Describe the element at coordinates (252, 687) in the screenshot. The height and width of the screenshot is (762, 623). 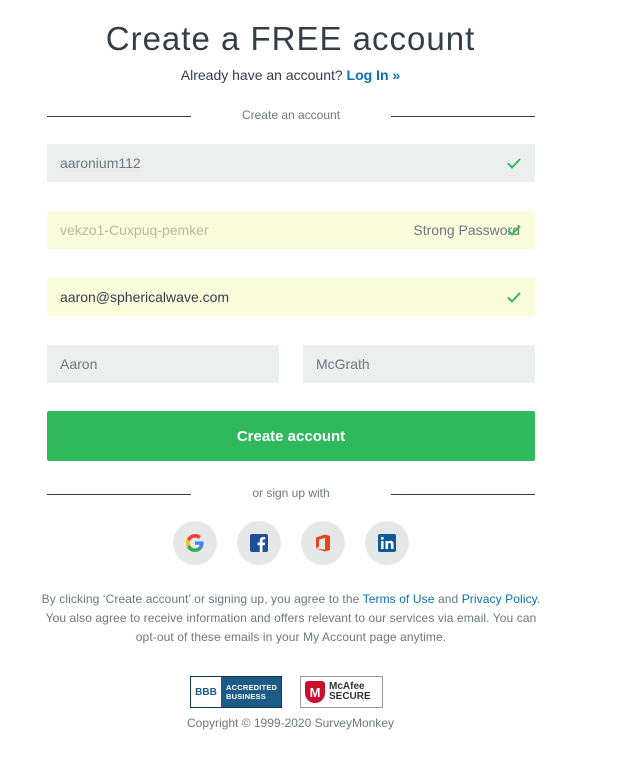
I see `bbb-line1: ACCREDITED` at that location.